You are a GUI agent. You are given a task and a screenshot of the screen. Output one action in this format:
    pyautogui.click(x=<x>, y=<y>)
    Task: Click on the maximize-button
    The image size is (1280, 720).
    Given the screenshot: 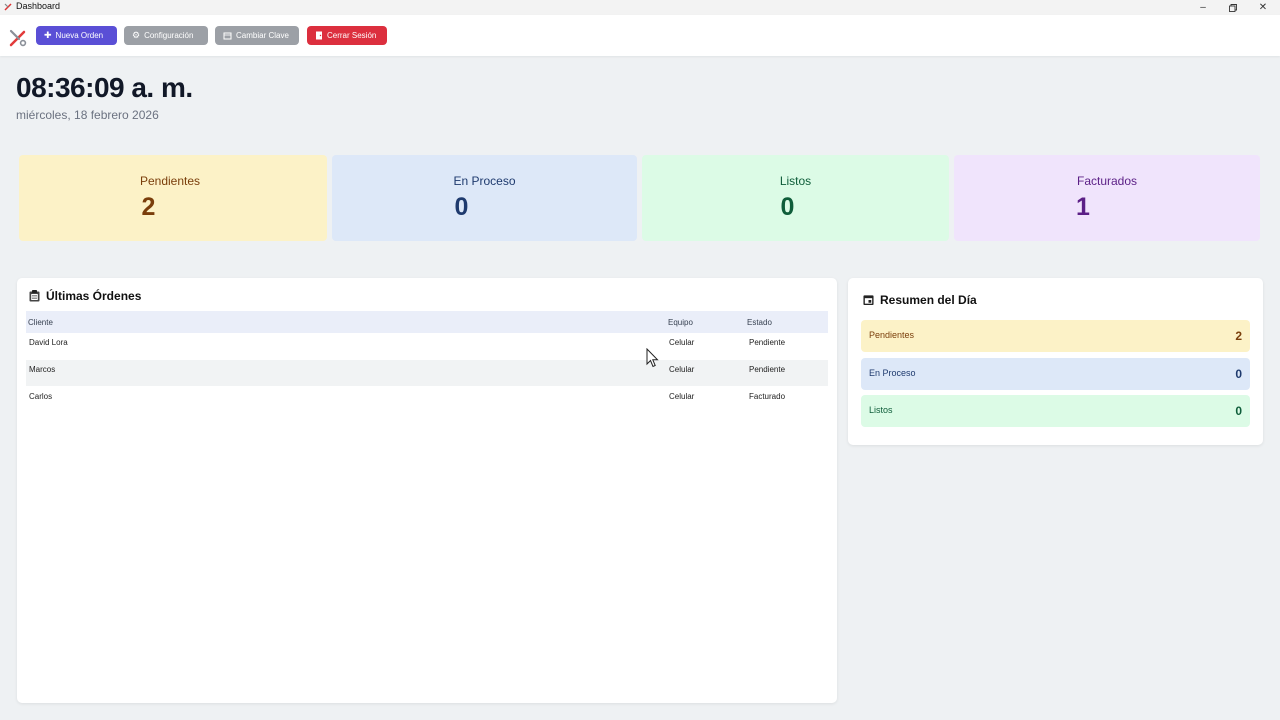 What is the action you would take?
    pyautogui.click(x=1233, y=7)
    